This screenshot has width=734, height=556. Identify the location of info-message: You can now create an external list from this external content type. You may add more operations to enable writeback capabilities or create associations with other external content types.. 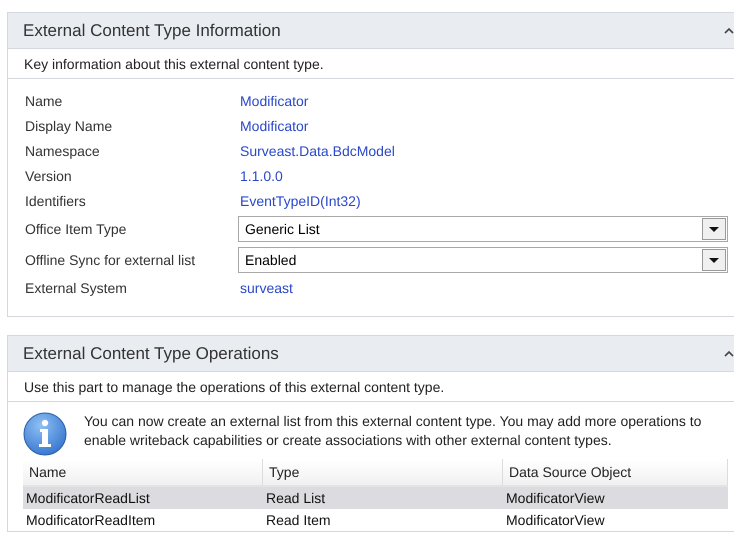
(393, 431).